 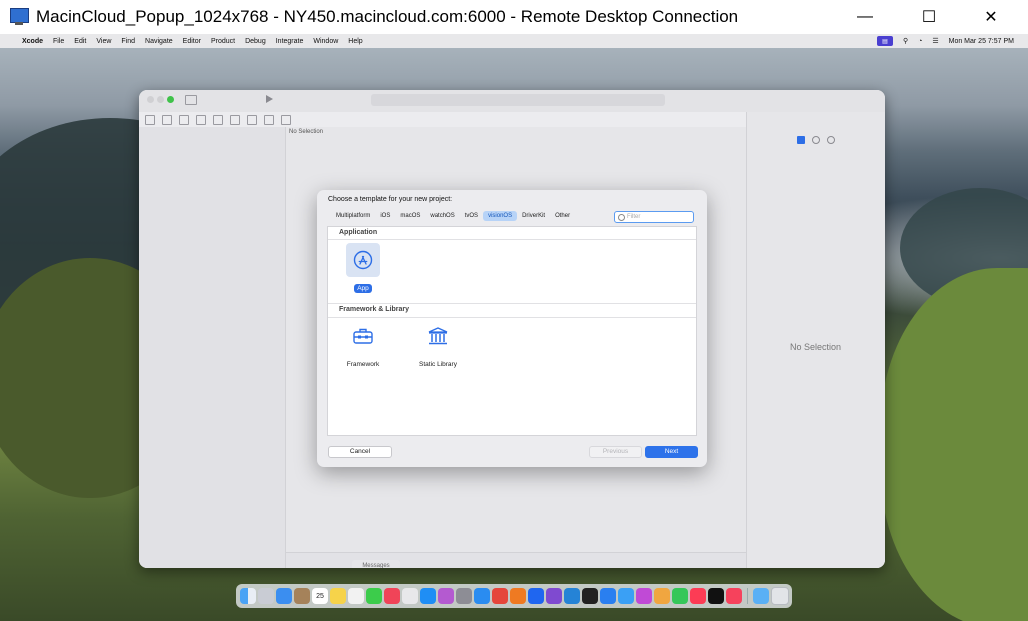 I want to click on template-framework-label: Framework, so click(x=363, y=364).